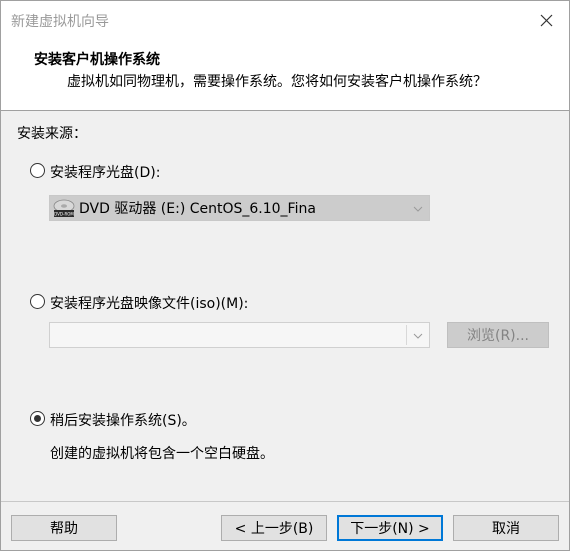 This screenshot has width=570, height=551. Describe the element at coordinates (239, 335) in the screenshot. I see `iso-path-combobox` at that location.